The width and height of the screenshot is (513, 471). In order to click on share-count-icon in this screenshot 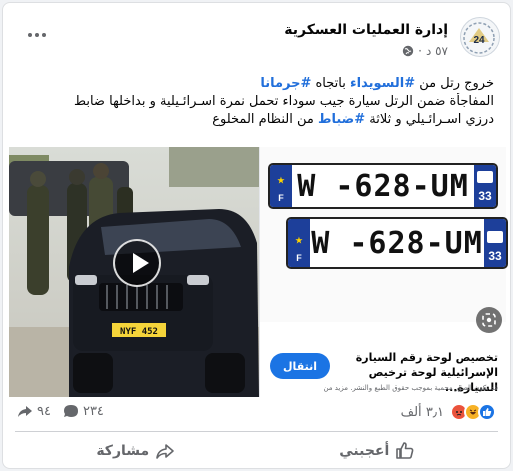, I will do `click(25, 411)`.